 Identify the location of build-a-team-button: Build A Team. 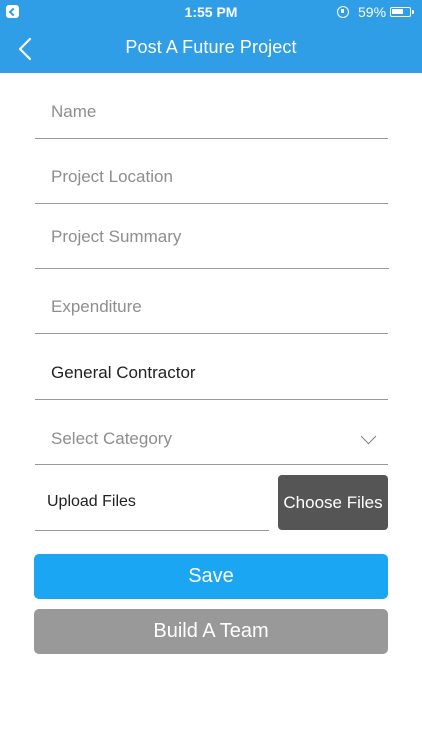
(211, 631).